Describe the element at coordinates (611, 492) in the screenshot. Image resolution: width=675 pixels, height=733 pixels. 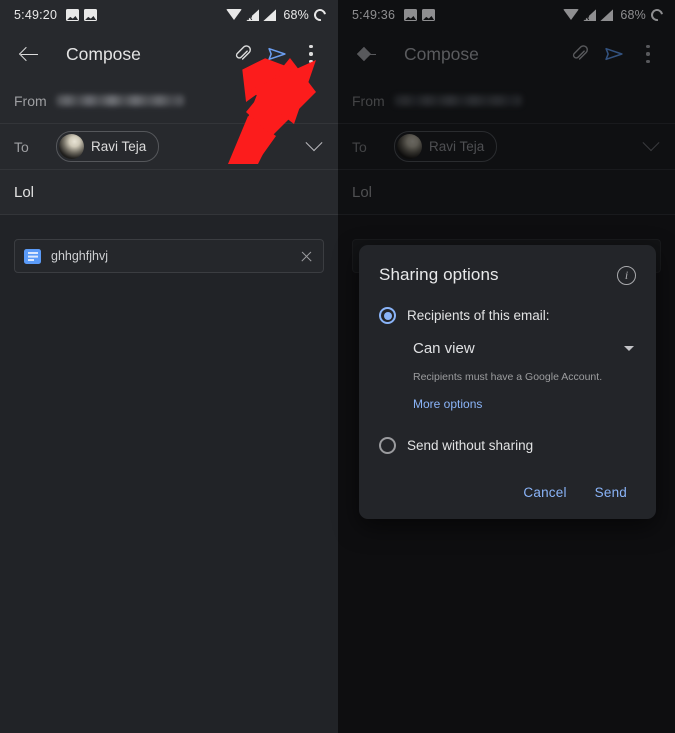
I see `send-button-dialog: Send` at that location.